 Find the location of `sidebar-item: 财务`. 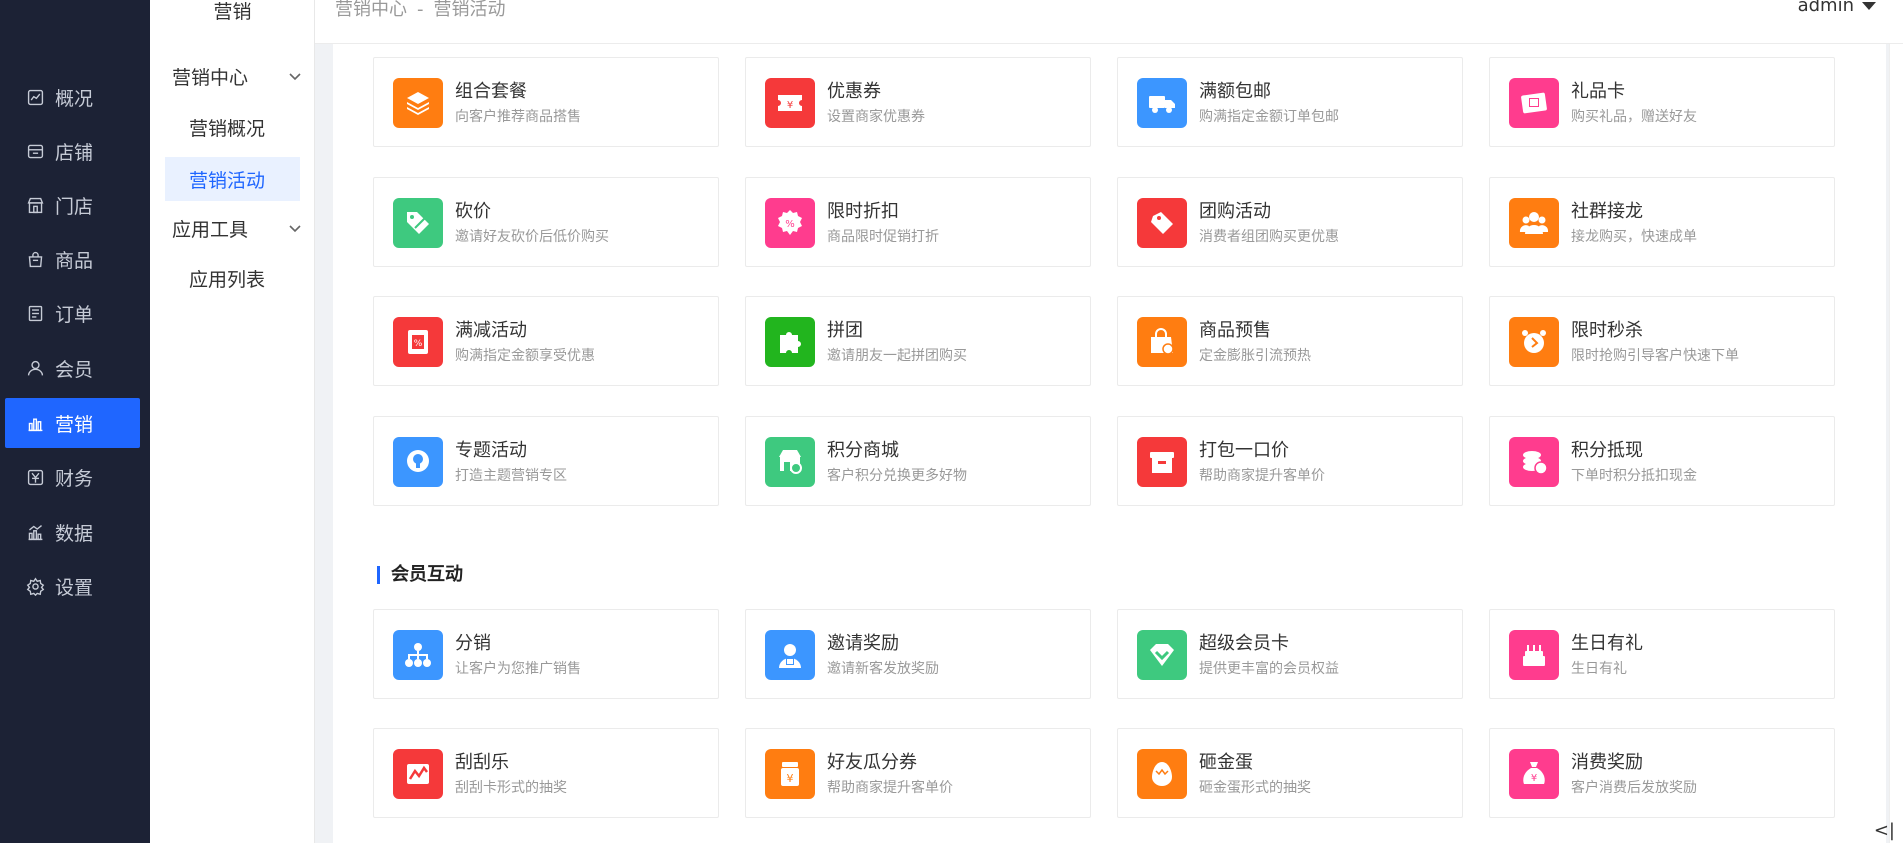

sidebar-item: 财务 is located at coordinates (72, 477).